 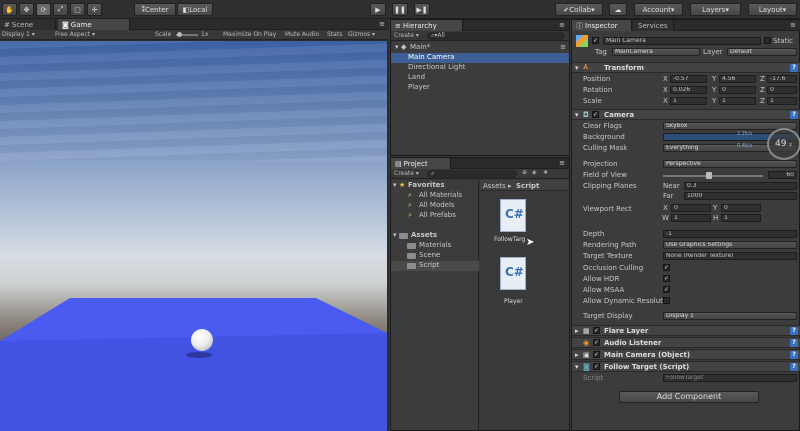 I want to click on tag-dropdown: MainCamera, so click(x=656, y=52).